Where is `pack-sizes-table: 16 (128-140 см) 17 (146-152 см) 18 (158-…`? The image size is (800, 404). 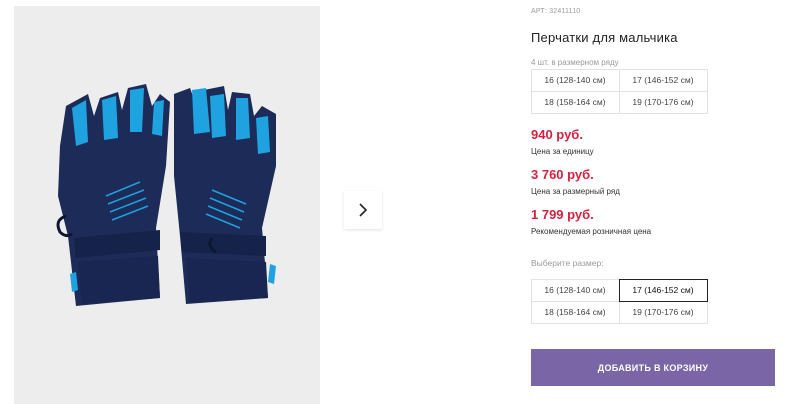
pack-sizes-table: 16 (128-140 см) 17 (146-152 см) 18 (158-… is located at coordinates (619, 91).